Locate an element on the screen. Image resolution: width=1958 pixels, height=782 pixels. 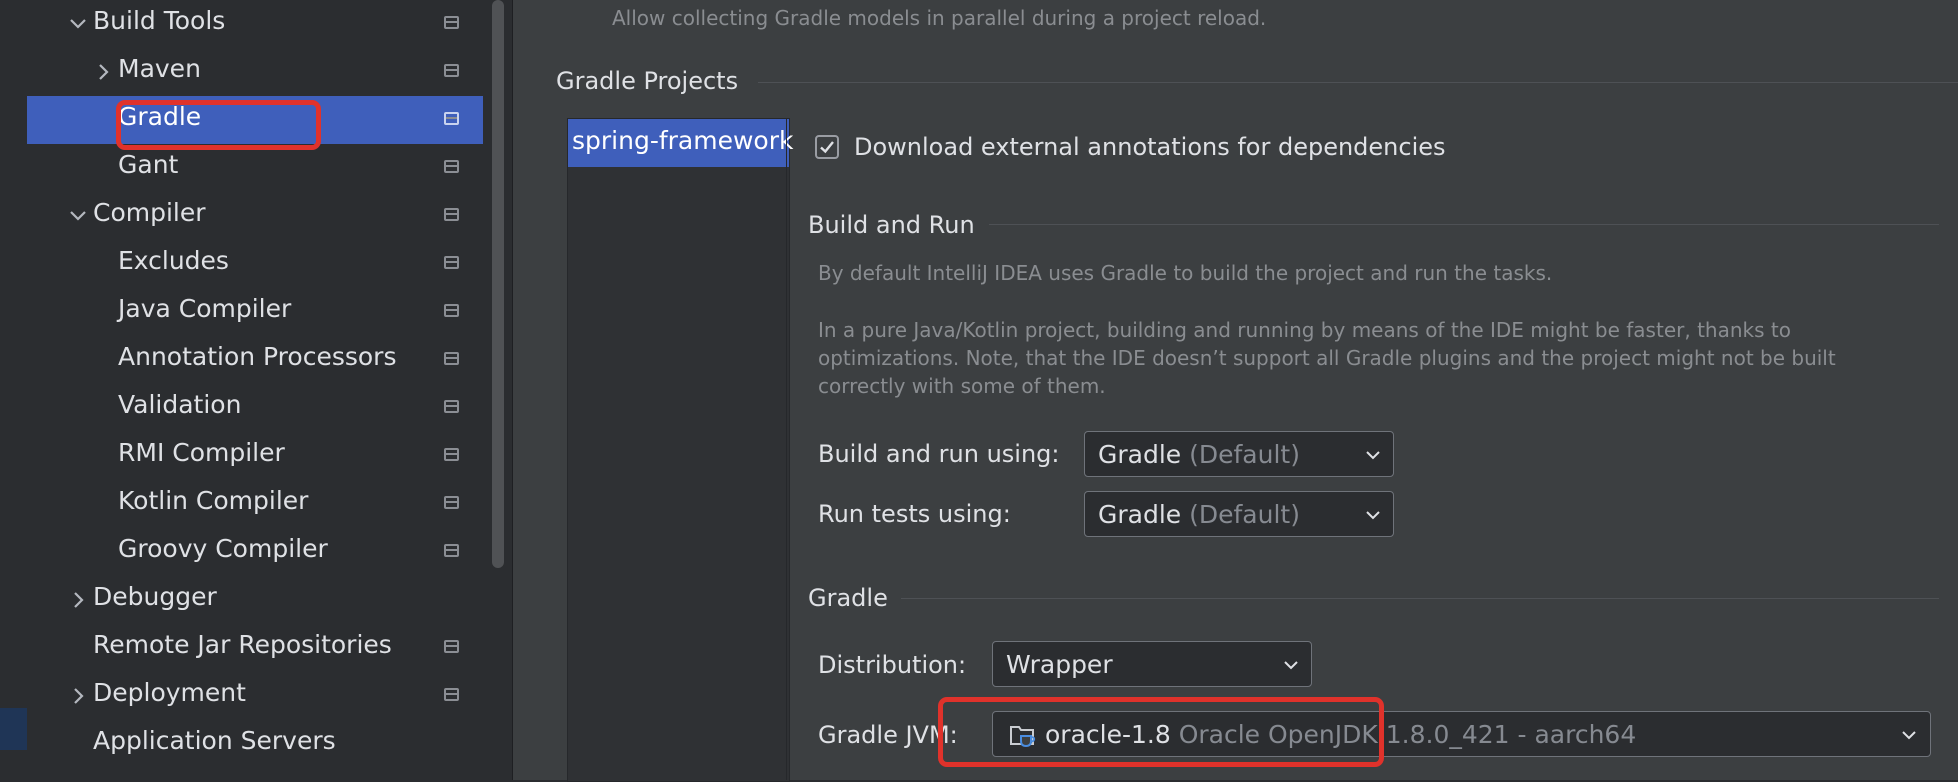
sidebar-item-label: Groovy Compiler is located at coordinates (223, 548).